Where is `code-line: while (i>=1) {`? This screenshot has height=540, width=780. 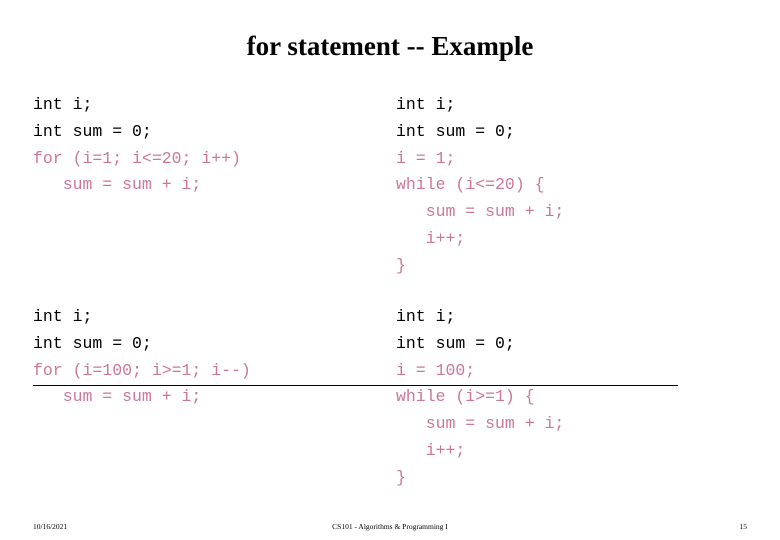 code-line: while (i>=1) { is located at coordinates (465, 397).